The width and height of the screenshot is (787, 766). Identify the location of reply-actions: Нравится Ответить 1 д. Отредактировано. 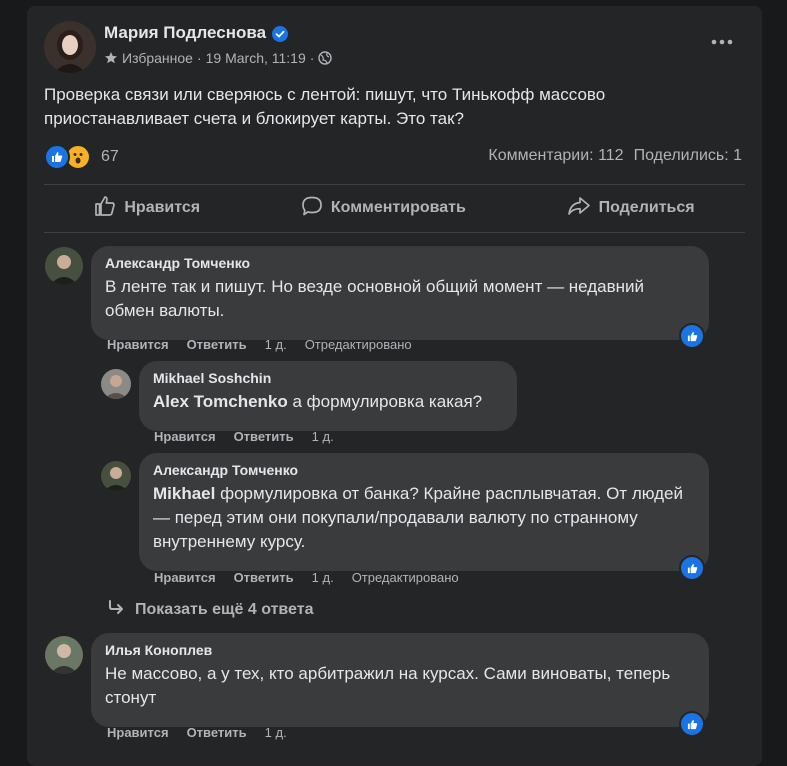
(306, 577).